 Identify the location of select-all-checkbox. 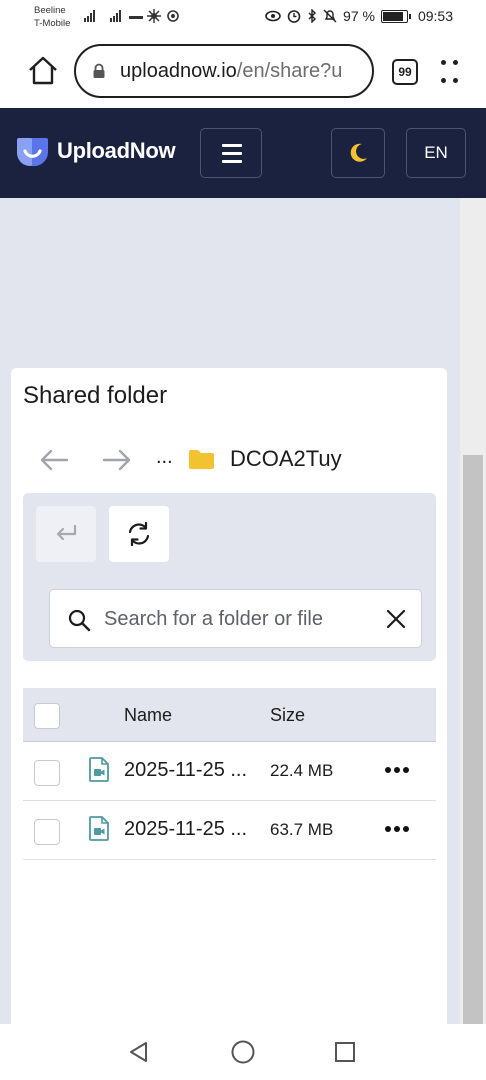
(47, 716).